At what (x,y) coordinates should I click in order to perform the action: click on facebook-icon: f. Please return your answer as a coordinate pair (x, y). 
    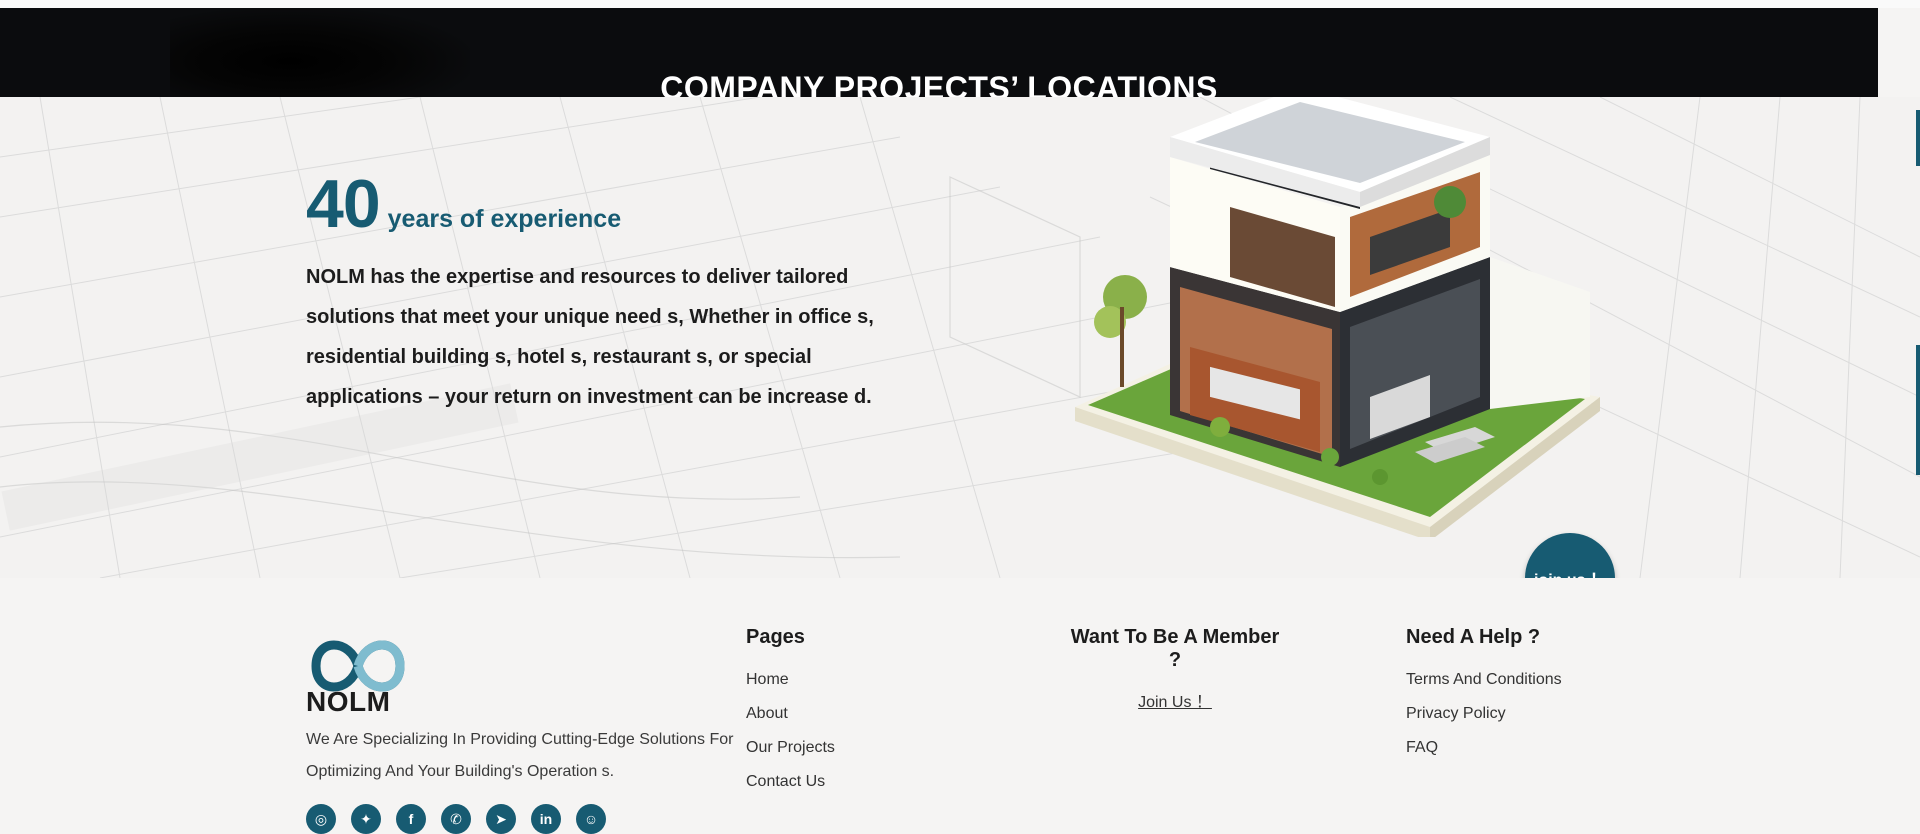
    Looking at the image, I should click on (411, 819).